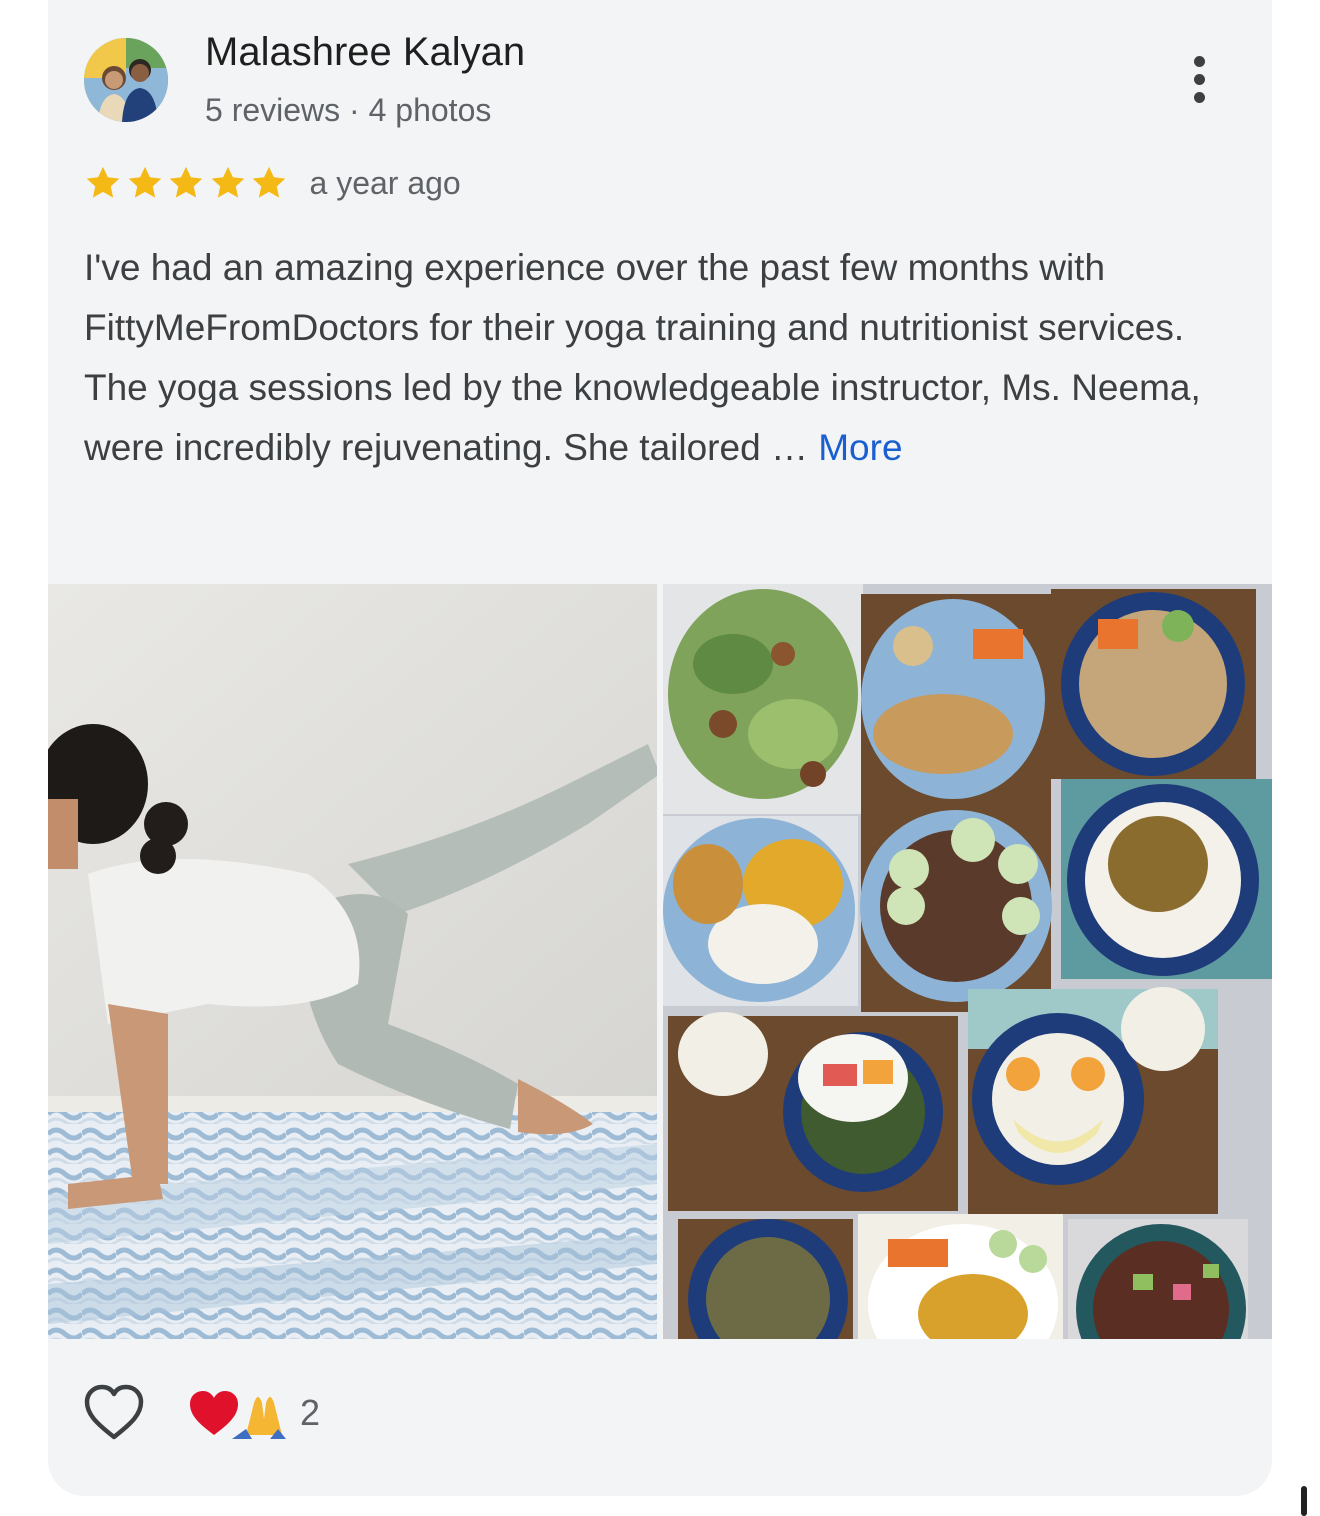 The width and height of the screenshot is (1320, 1516). What do you see at coordinates (385, 182) in the screenshot?
I see `review-time: a year ago` at bounding box center [385, 182].